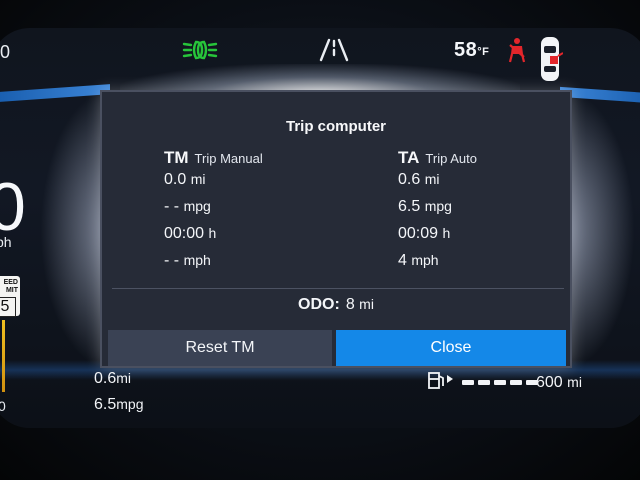  I want to click on trip-auto-abbr: TA, so click(409, 157).